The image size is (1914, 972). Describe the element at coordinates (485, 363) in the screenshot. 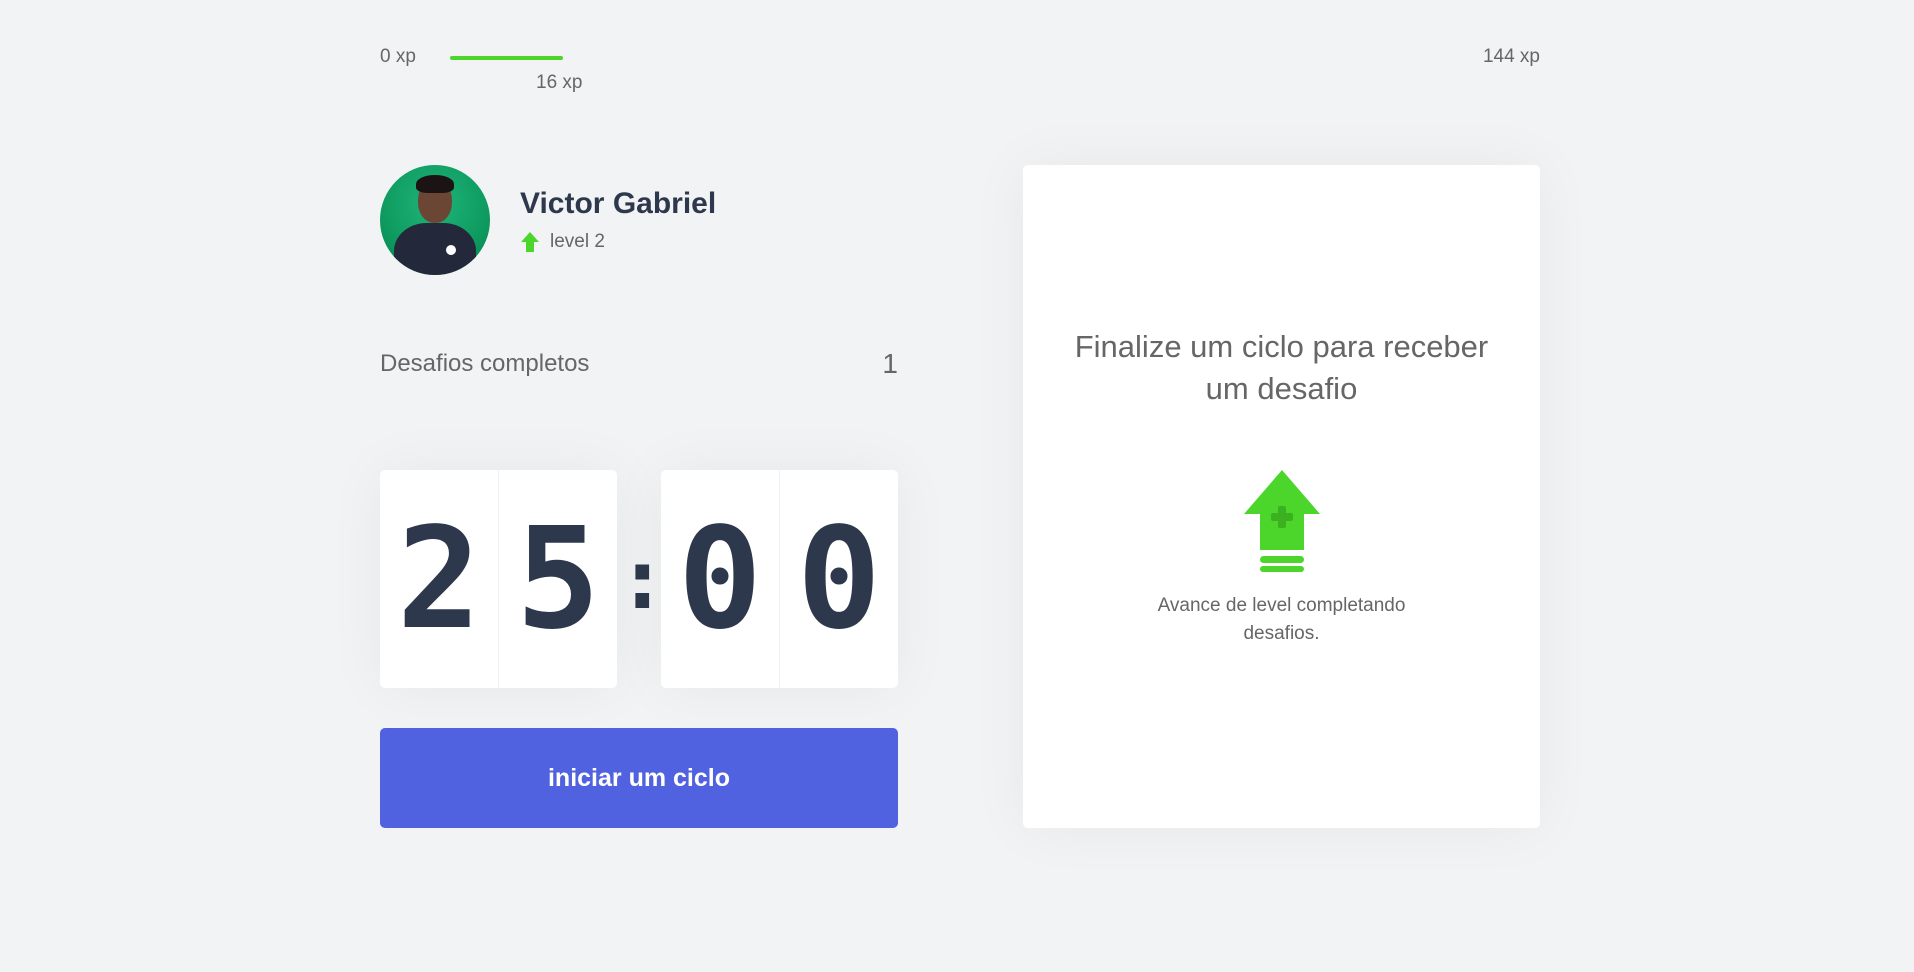

I see `completed-challenges-label: Desafios completos` at that location.